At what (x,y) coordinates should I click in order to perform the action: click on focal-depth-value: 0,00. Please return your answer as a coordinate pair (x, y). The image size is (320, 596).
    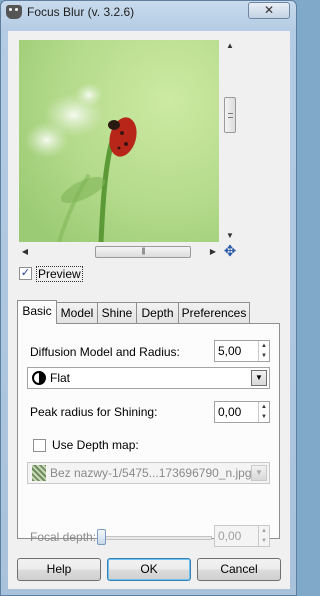
    Looking at the image, I should click on (229, 536).